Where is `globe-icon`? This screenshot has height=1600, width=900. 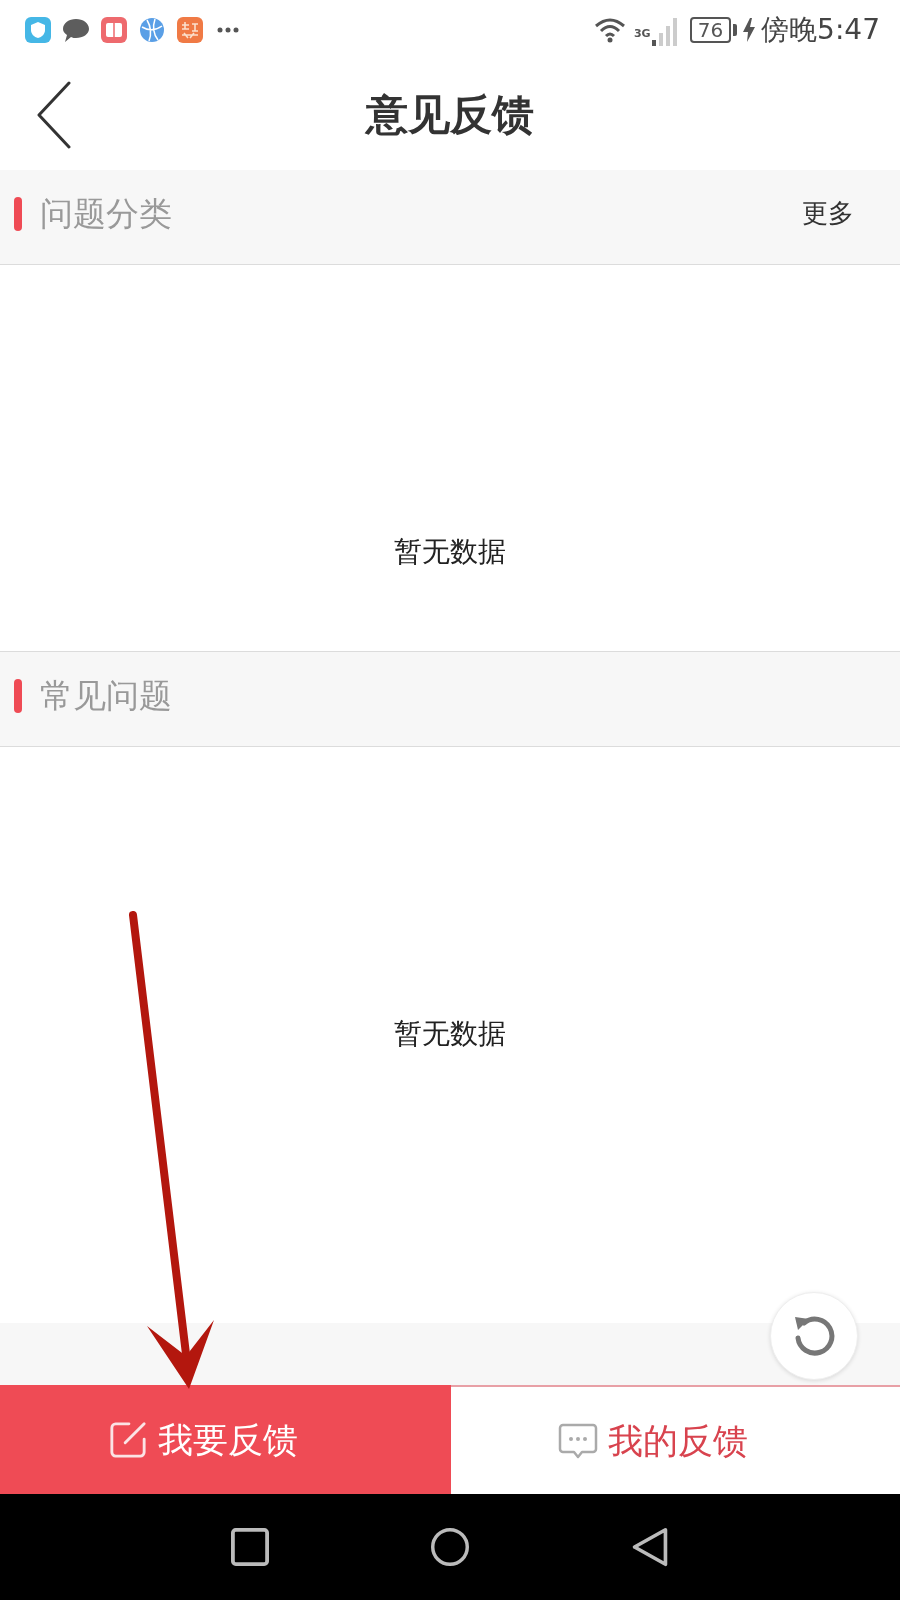
globe-icon is located at coordinates (152, 30).